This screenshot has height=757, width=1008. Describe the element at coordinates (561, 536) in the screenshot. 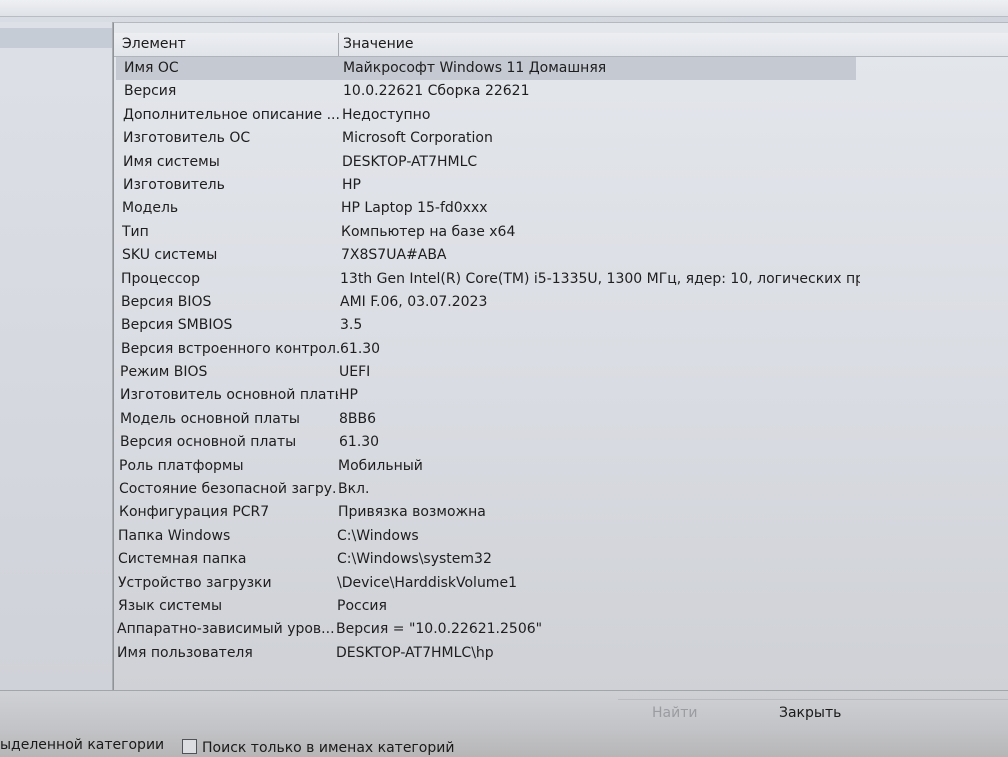

I see `table-row: Папка Windows C:\Windows` at that location.